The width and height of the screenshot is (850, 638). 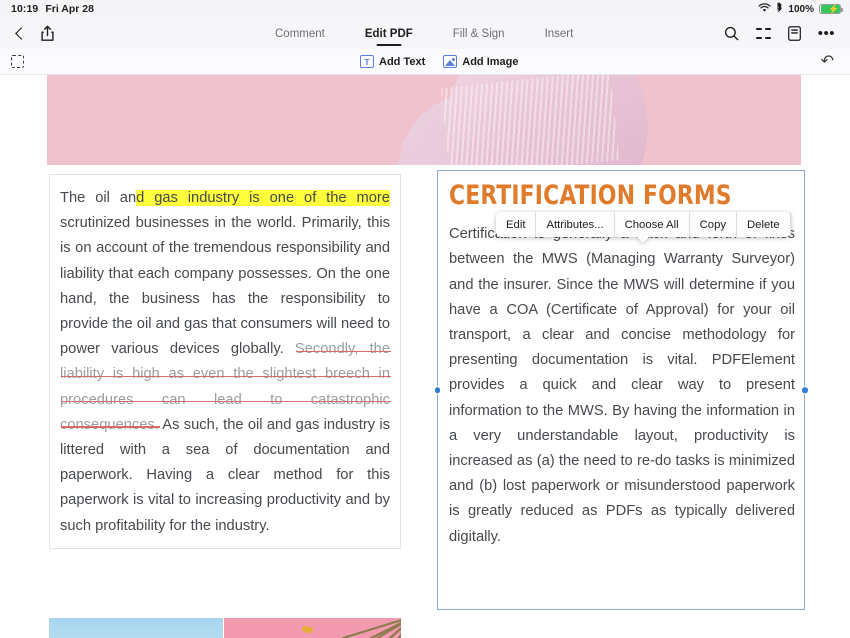 I want to click on add-text-button: T Add Text, so click(x=392, y=61).